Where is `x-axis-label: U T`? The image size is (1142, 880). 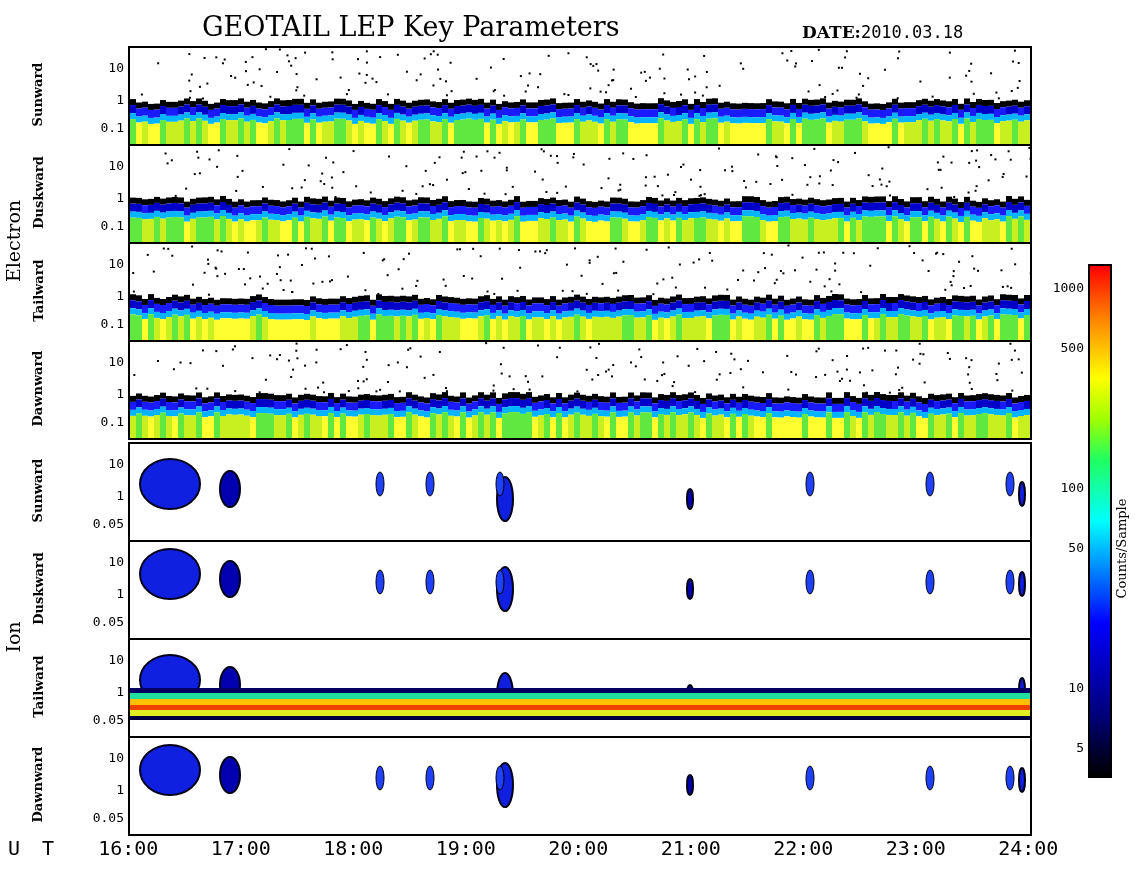 x-axis-label: U T is located at coordinates (31, 848).